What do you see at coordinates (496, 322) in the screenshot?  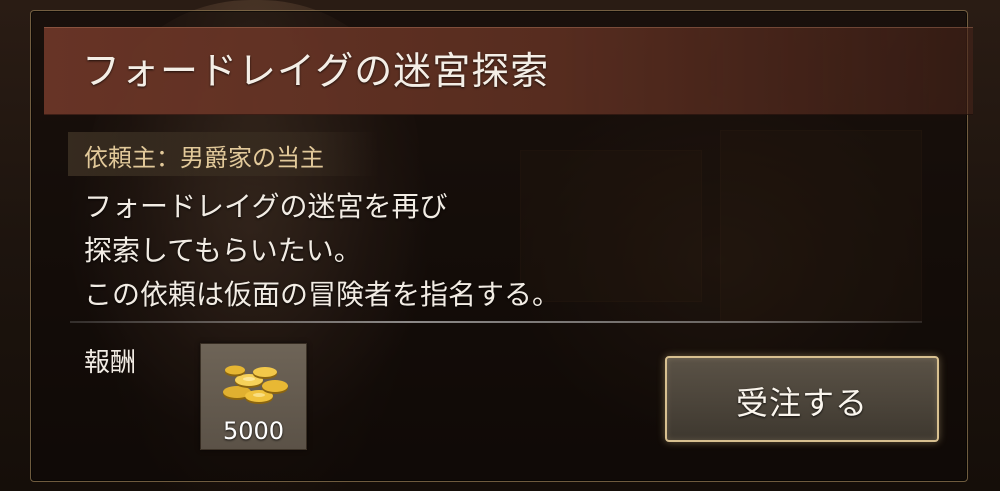 I see `divider` at bounding box center [496, 322].